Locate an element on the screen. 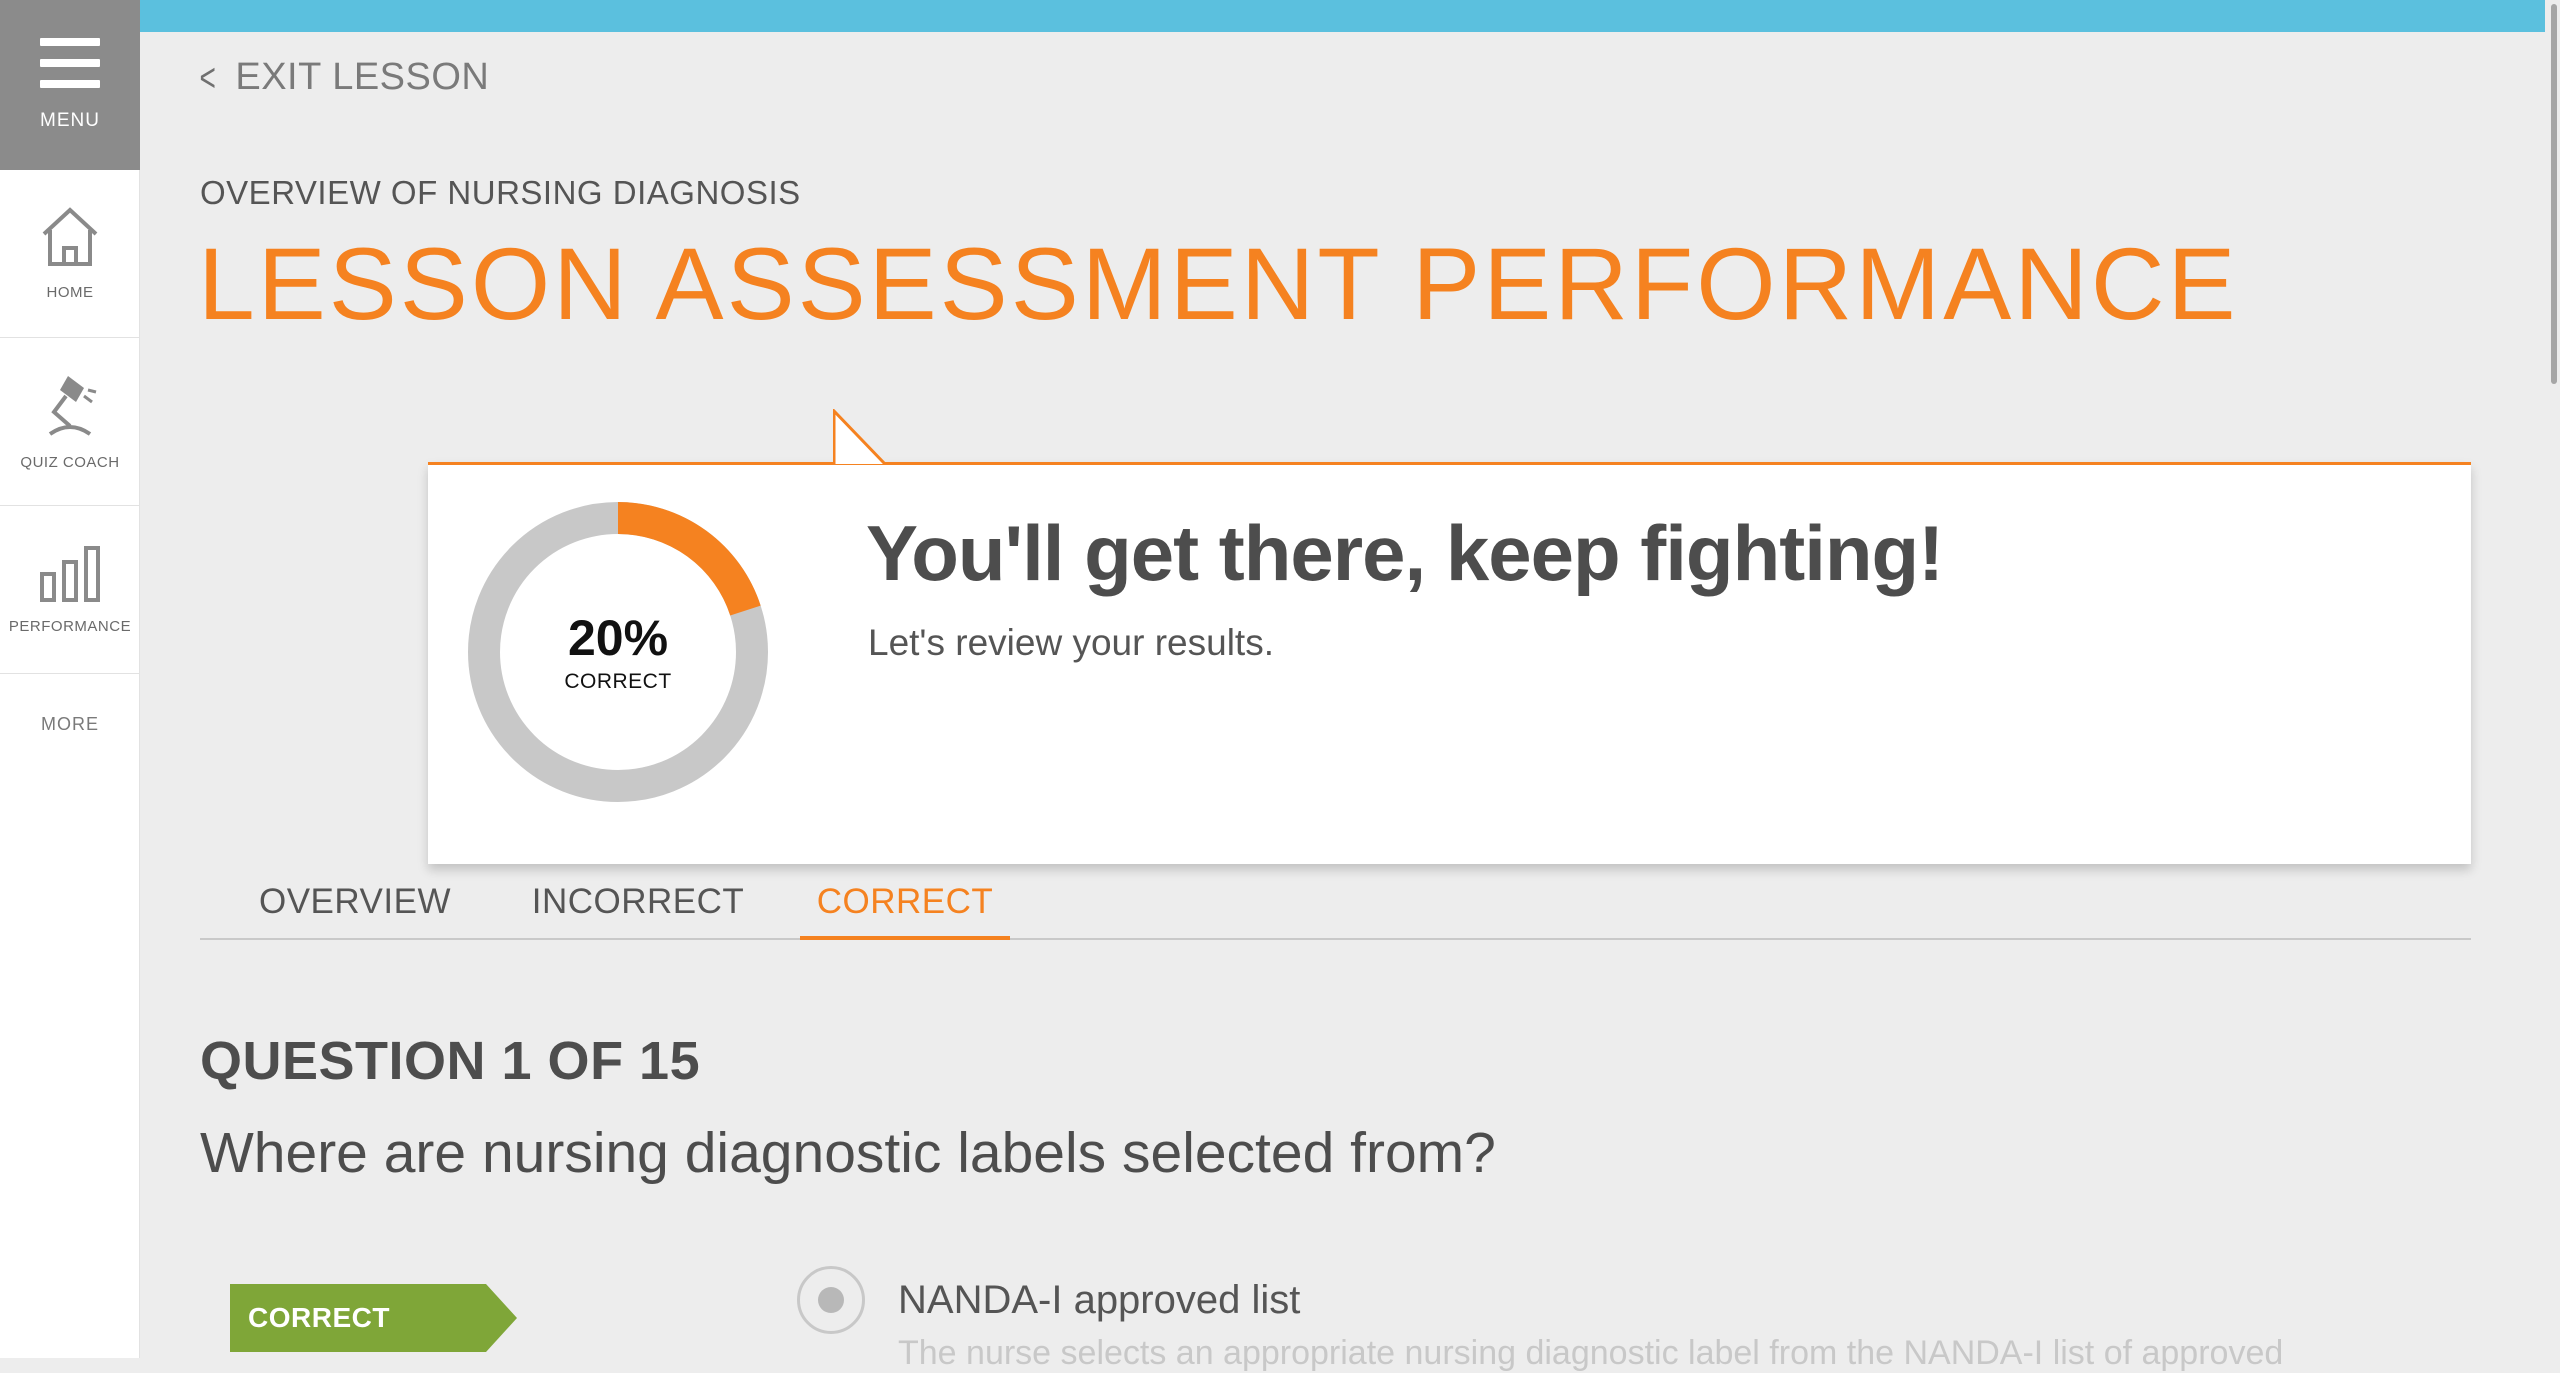  sidebar-item-quiz-coach: QUIZ COACH is located at coordinates (70, 422).